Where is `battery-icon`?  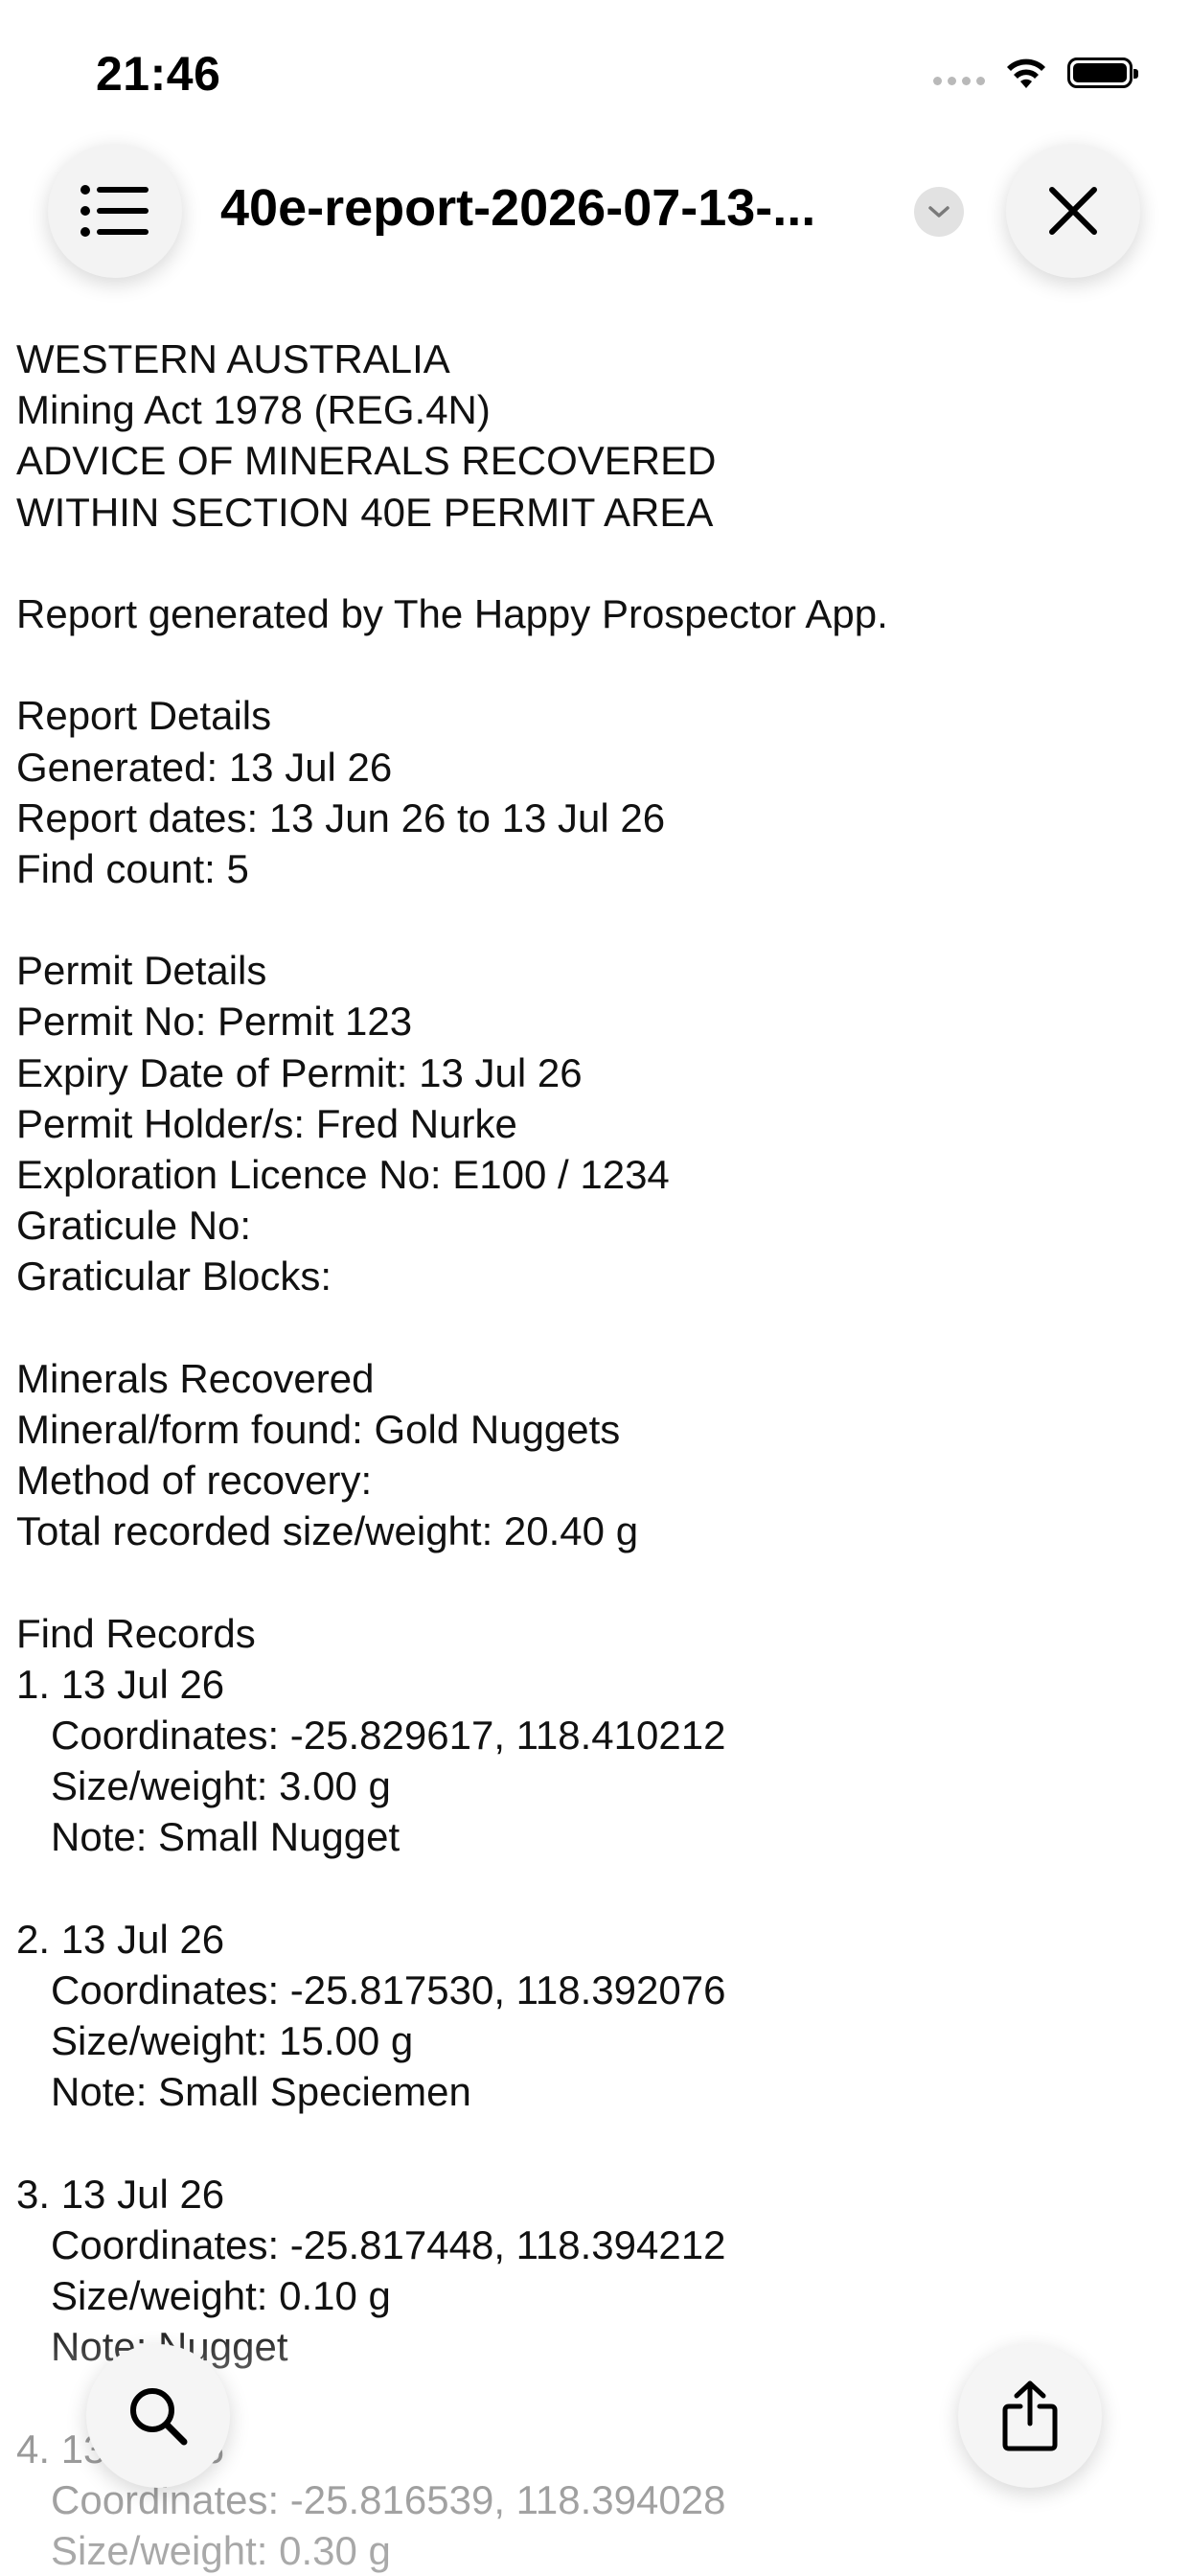
battery-icon is located at coordinates (1102, 73).